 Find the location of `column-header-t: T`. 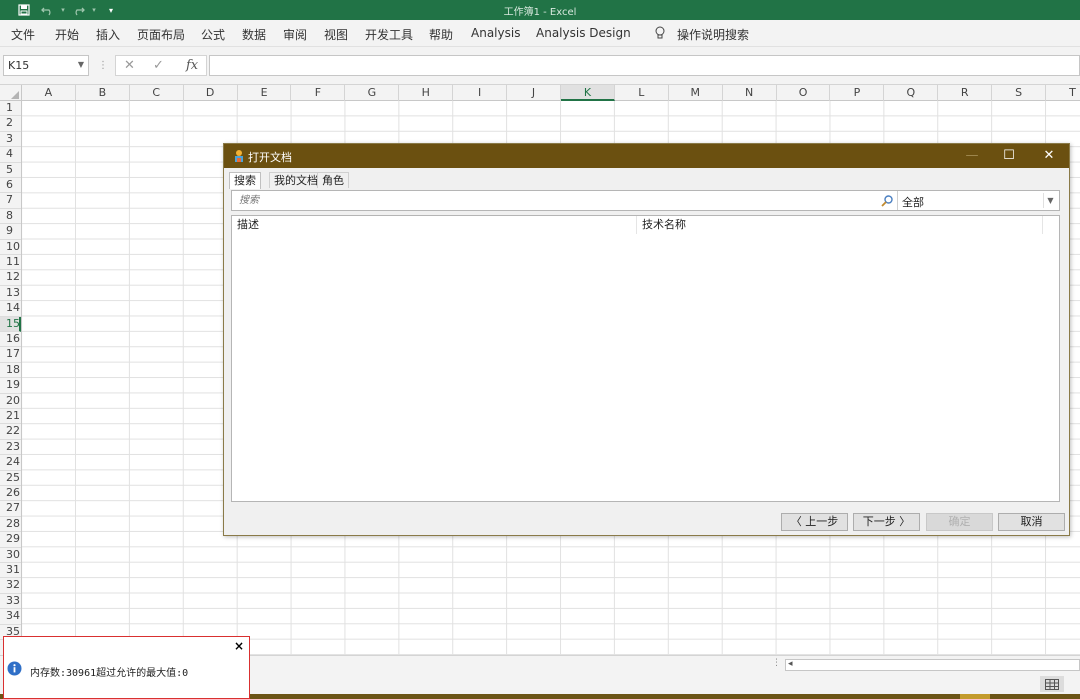

column-header-t: T is located at coordinates (1063, 93).